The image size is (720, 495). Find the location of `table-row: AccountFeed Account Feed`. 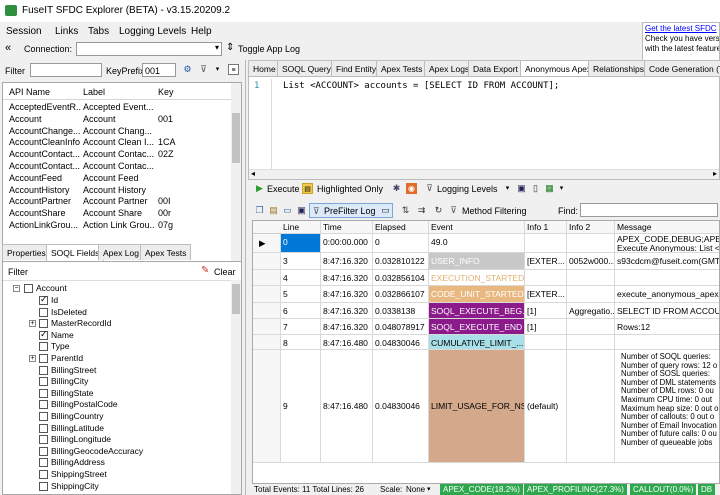

table-row: AccountFeed Account Feed is located at coordinates (117, 178).